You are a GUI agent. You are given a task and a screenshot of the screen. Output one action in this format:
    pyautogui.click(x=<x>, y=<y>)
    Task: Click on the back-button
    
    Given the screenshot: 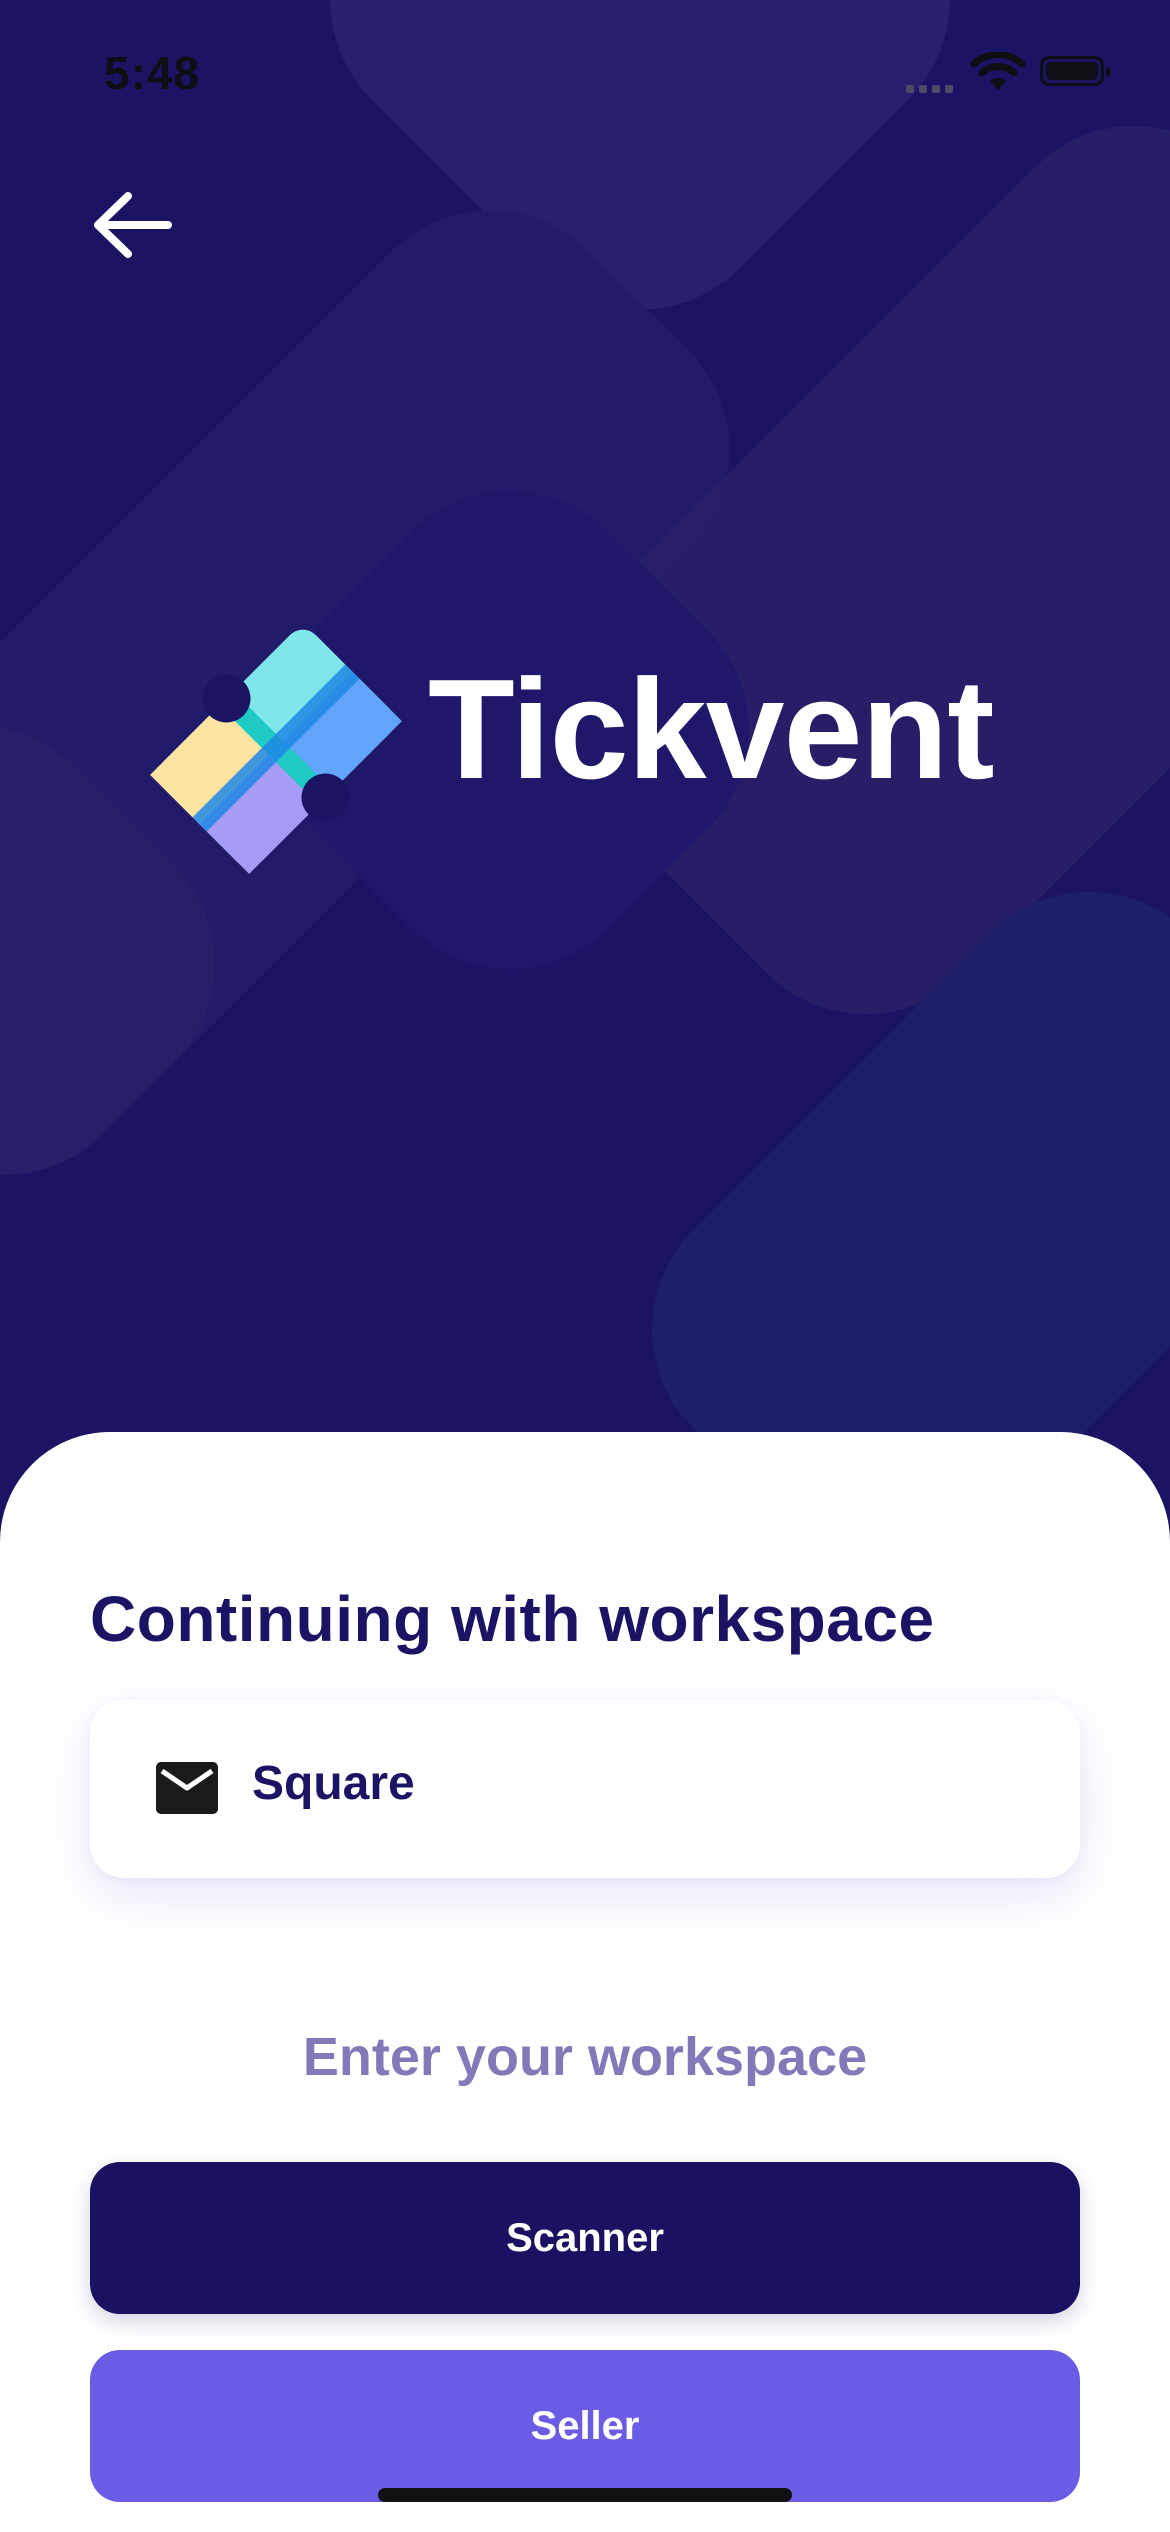 What is the action you would take?
    pyautogui.click(x=133, y=225)
    